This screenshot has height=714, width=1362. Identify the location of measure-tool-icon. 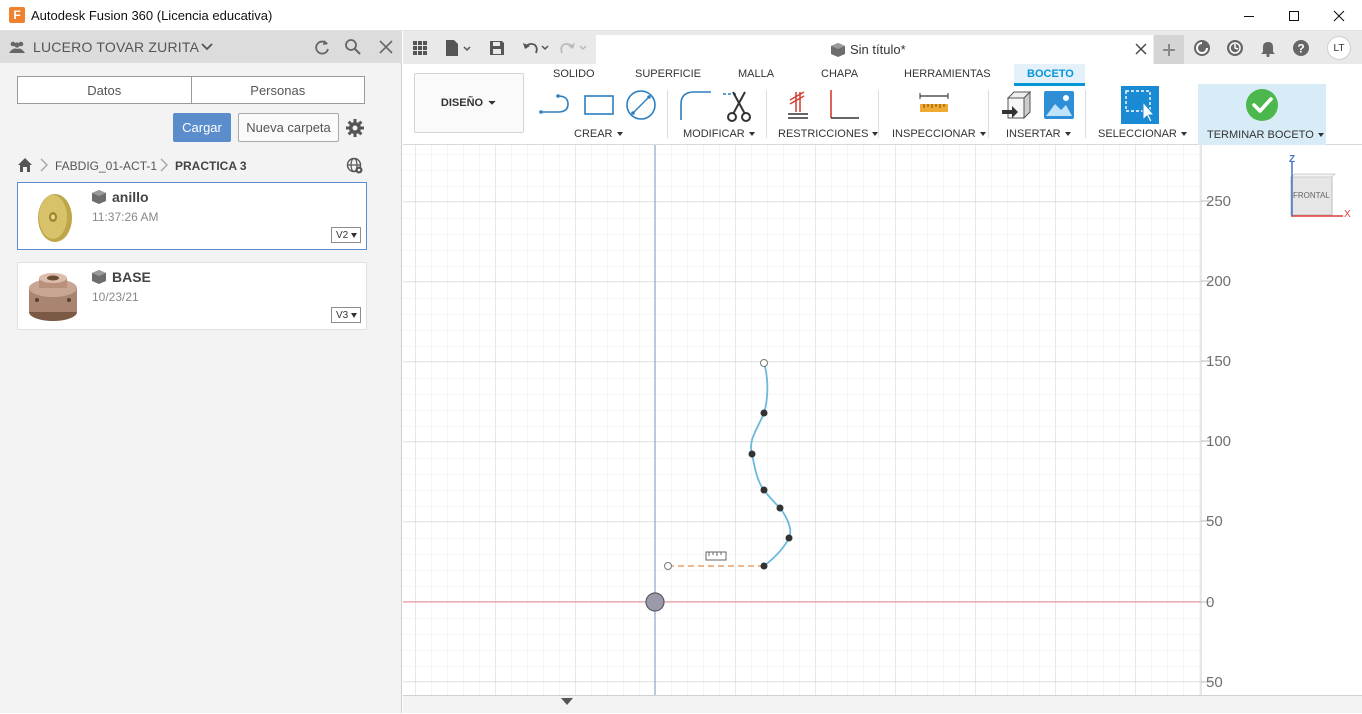
(935, 106).